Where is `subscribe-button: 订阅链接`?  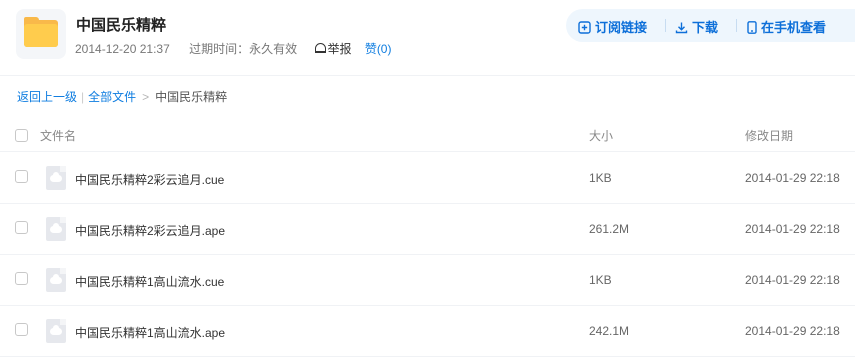
subscribe-button: 订阅链接 is located at coordinates (612, 26).